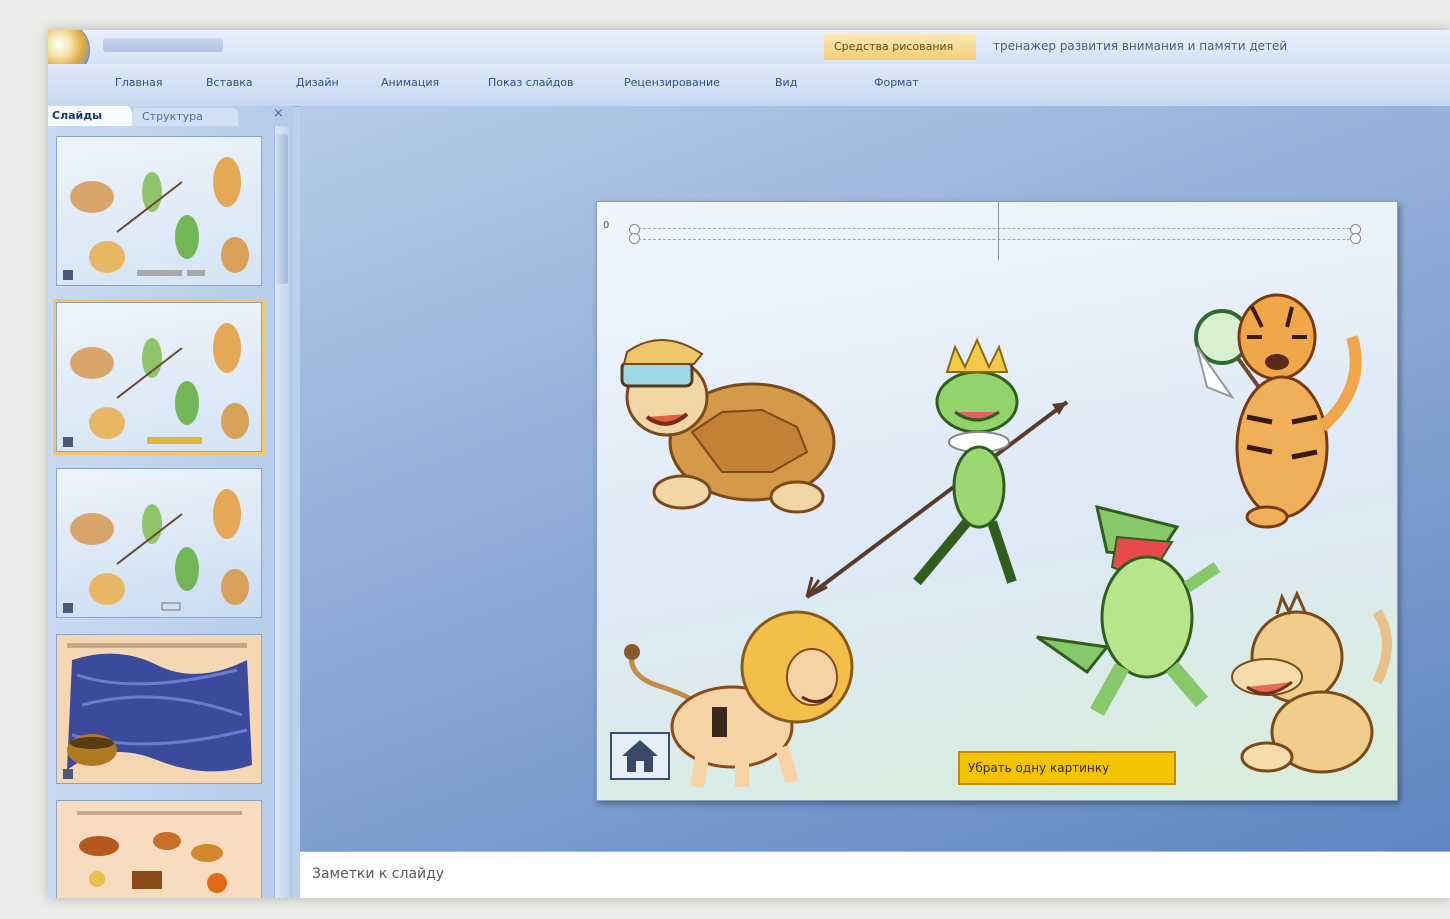 The width and height of the screenshot is (1450, 919). I want to click on rotate-stem, so click(998, 231).